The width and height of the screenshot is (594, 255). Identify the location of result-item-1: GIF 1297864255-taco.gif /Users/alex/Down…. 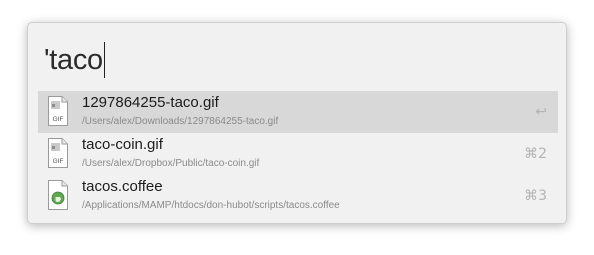
(298, 112).